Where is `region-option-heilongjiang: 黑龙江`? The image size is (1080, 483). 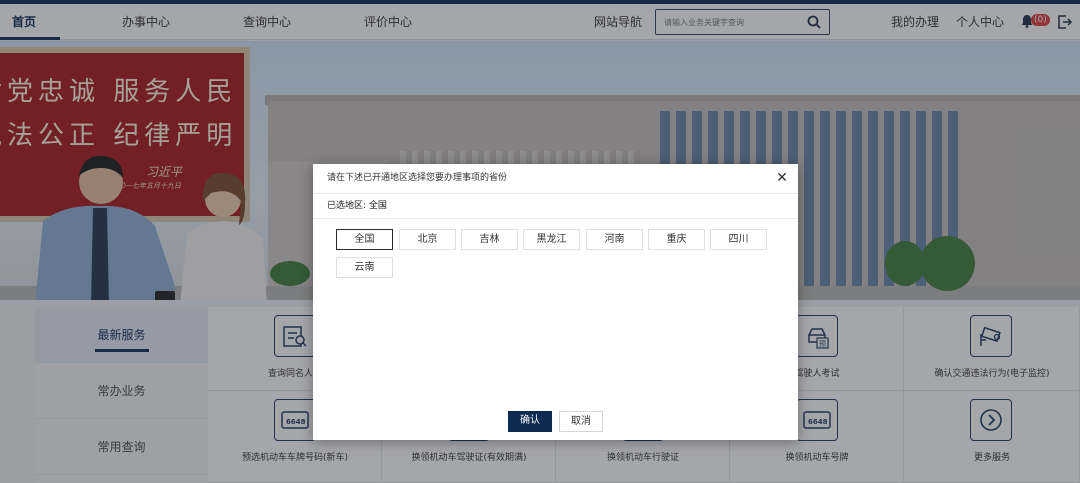
region-option-heilongjiang: 黑龙江 is located at coordinates (551, 239).